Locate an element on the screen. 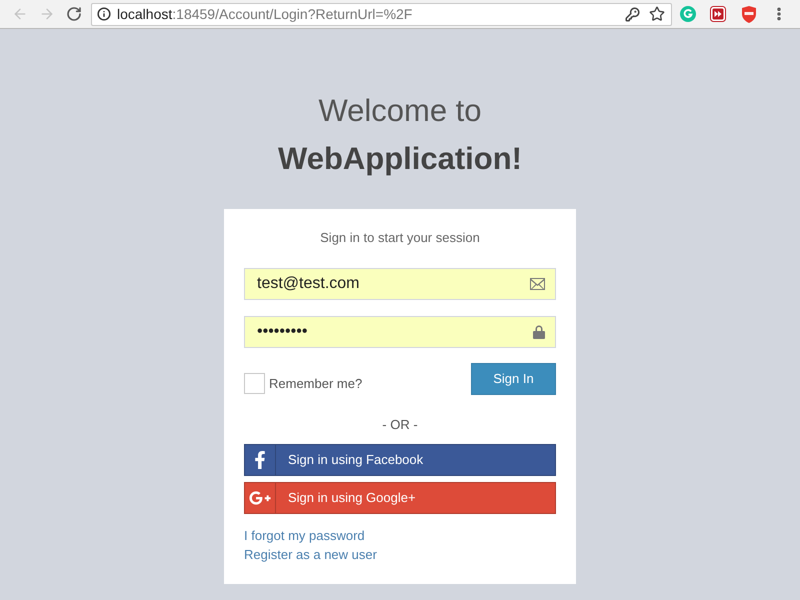  key-icon is located at coordinates (632, 14).